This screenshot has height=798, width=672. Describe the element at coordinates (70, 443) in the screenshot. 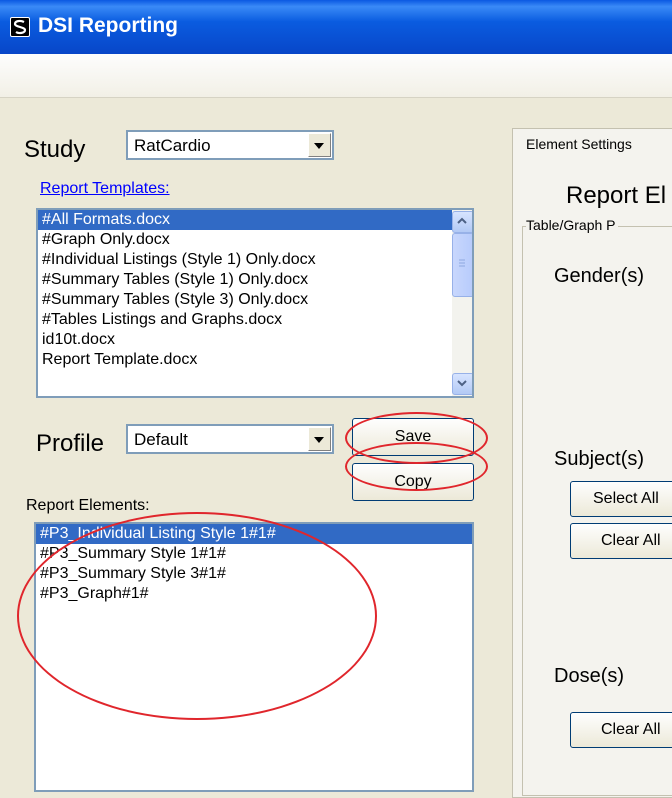

I see `profile-label: Profile` at that location.